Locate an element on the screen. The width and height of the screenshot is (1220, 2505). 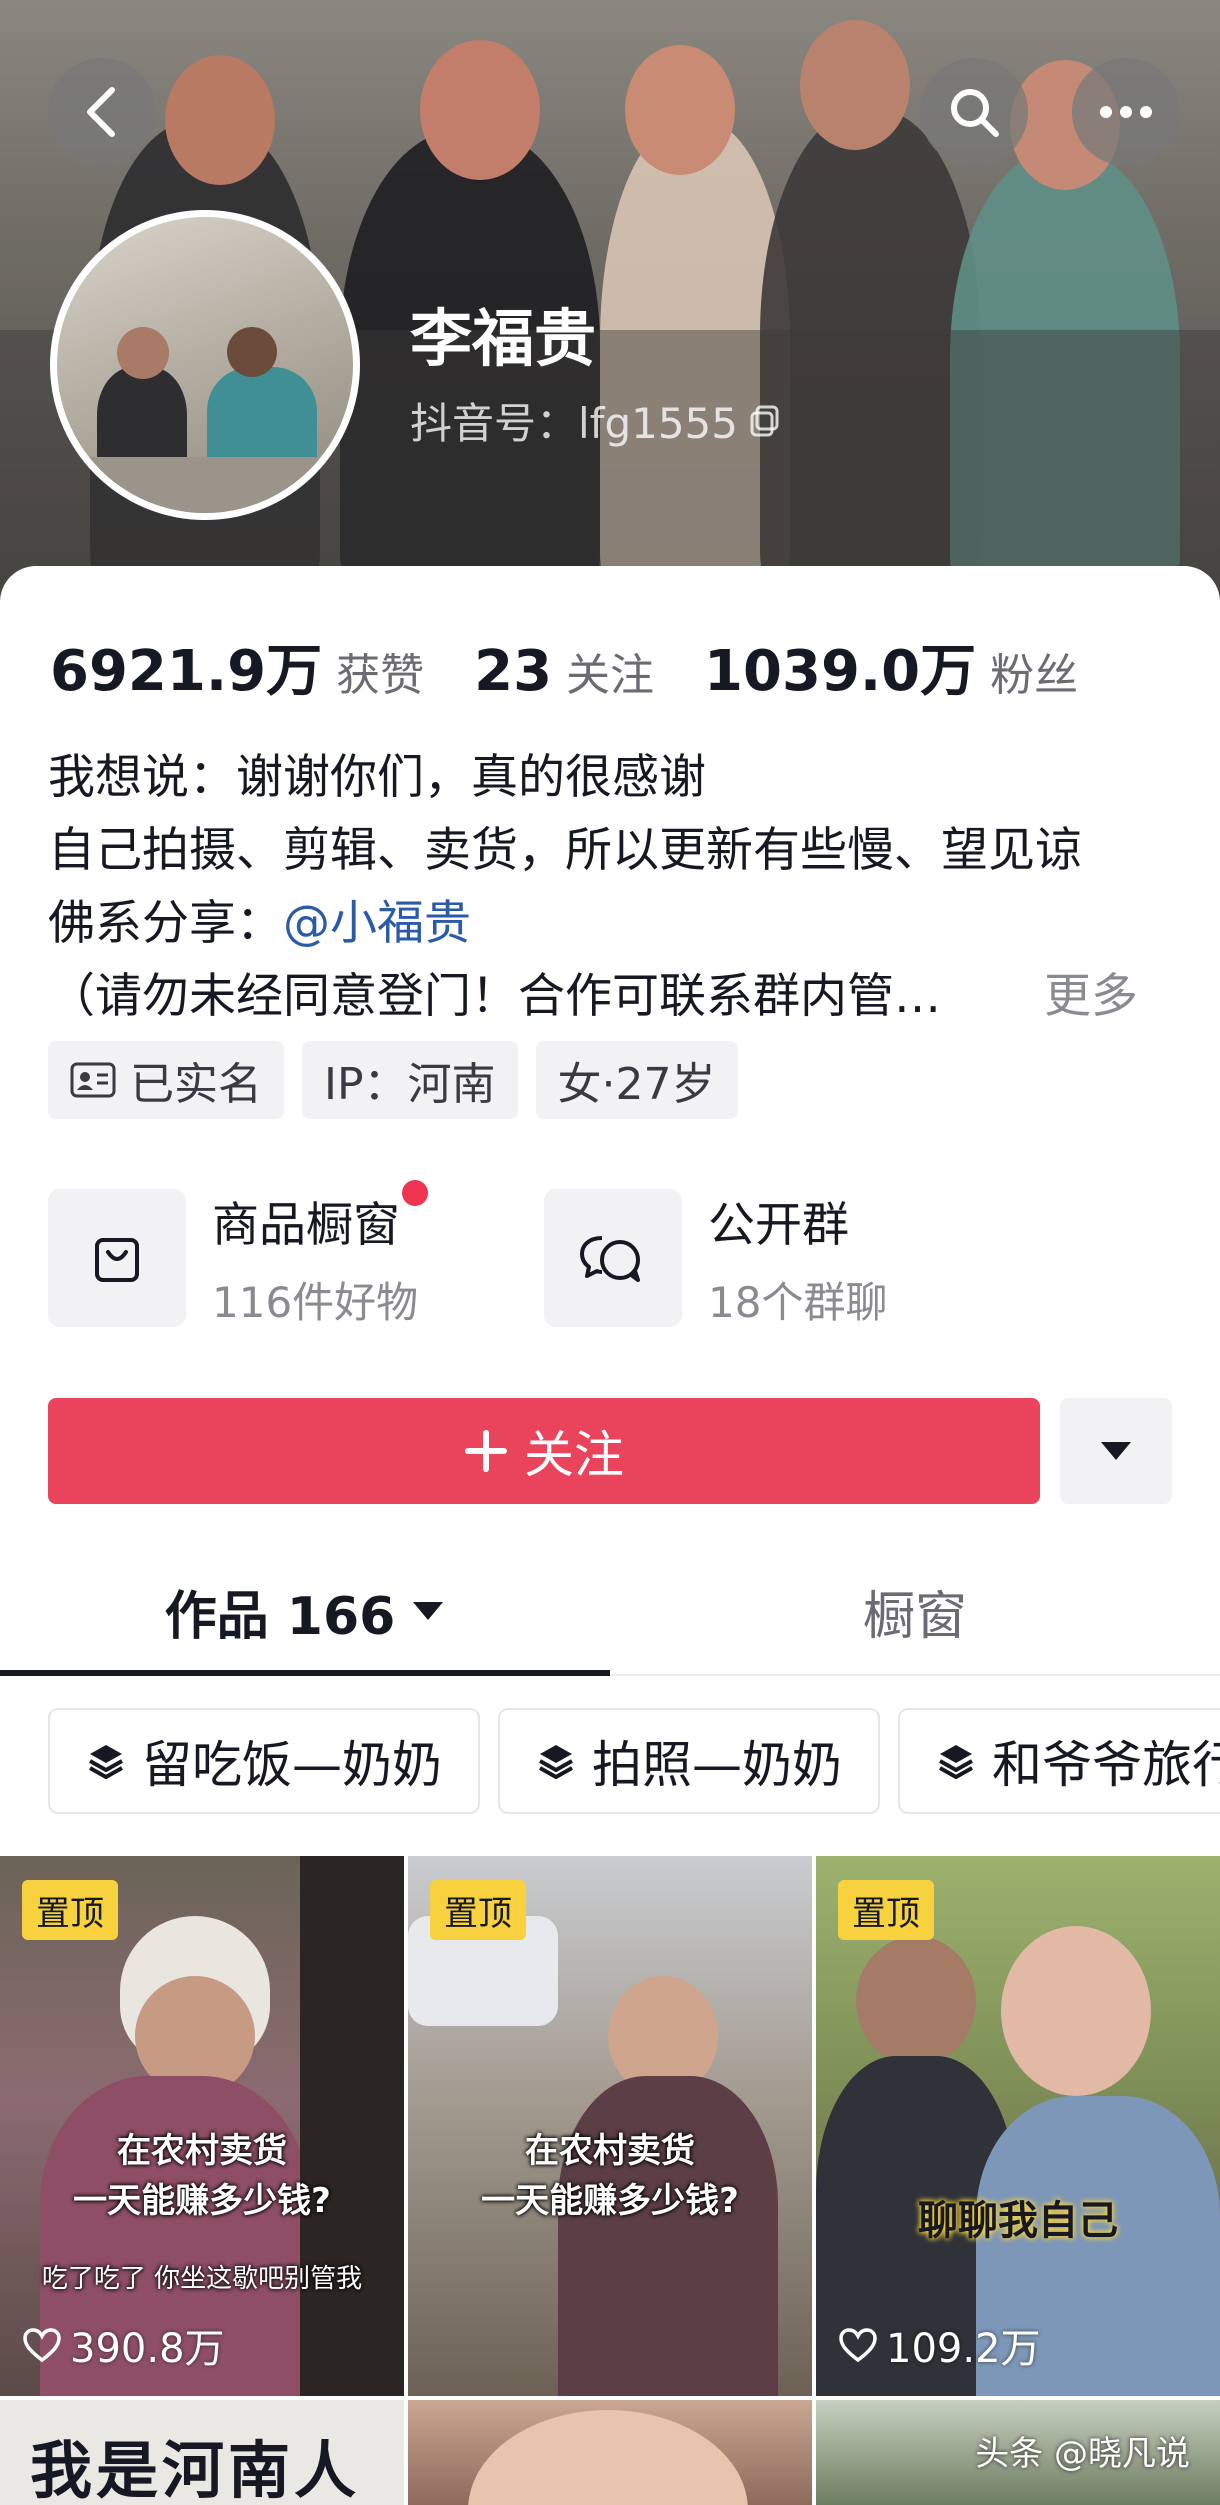
collection-chip-label: 拍照—奶奶 is located at coordinates (717, 1765).